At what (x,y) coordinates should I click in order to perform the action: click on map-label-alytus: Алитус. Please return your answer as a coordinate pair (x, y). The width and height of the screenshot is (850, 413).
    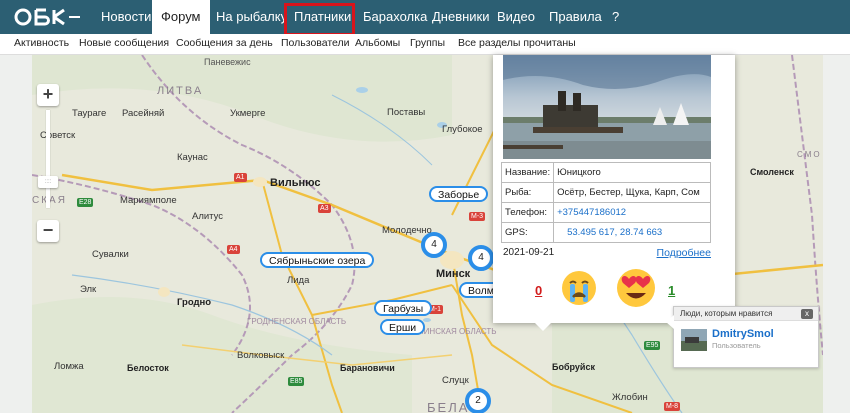
    Looking at the image, I should click on (208, 216).